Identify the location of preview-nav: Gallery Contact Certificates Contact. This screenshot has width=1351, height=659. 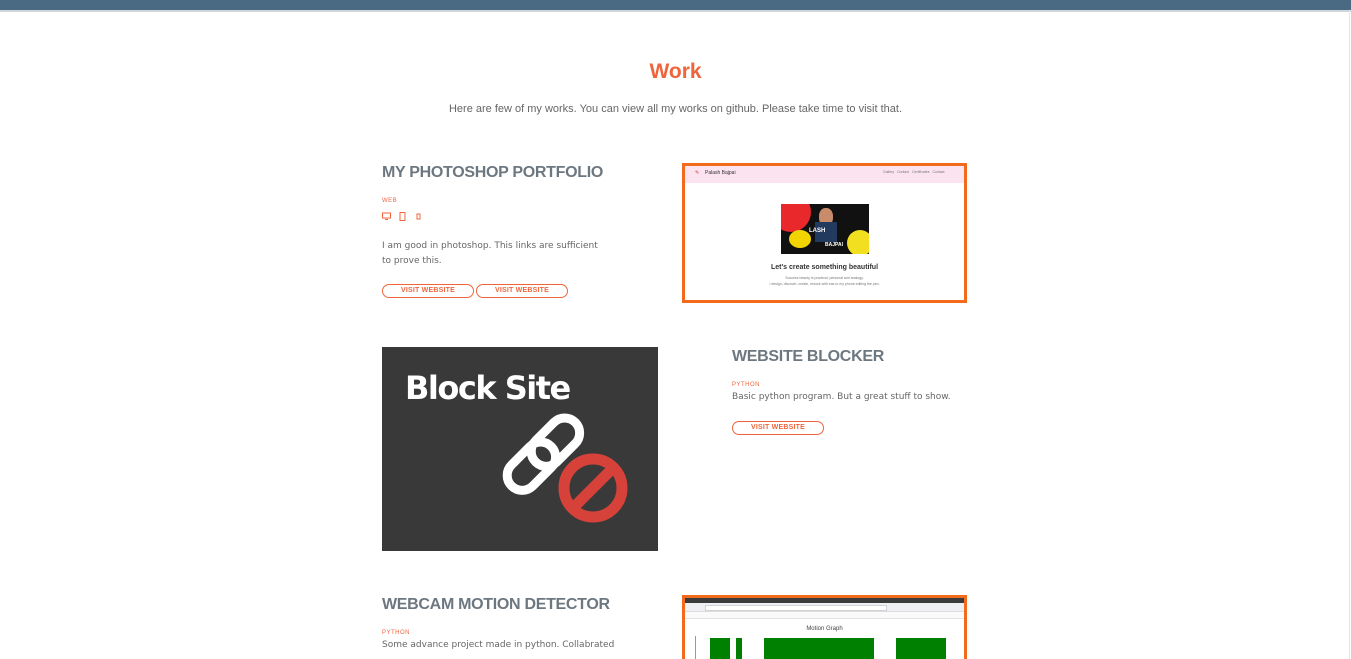
(914, 172).